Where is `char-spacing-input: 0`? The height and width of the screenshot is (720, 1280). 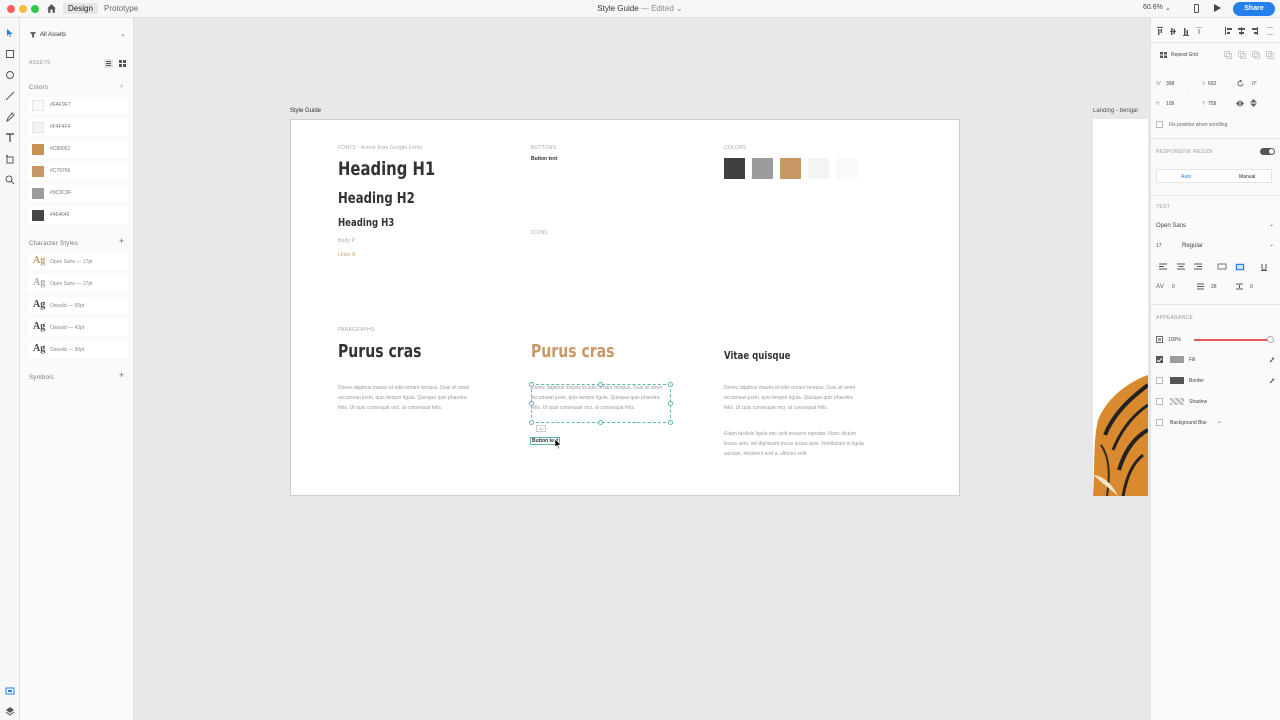 char-spacing-input: 0 is located at coordinates (1173, 287).